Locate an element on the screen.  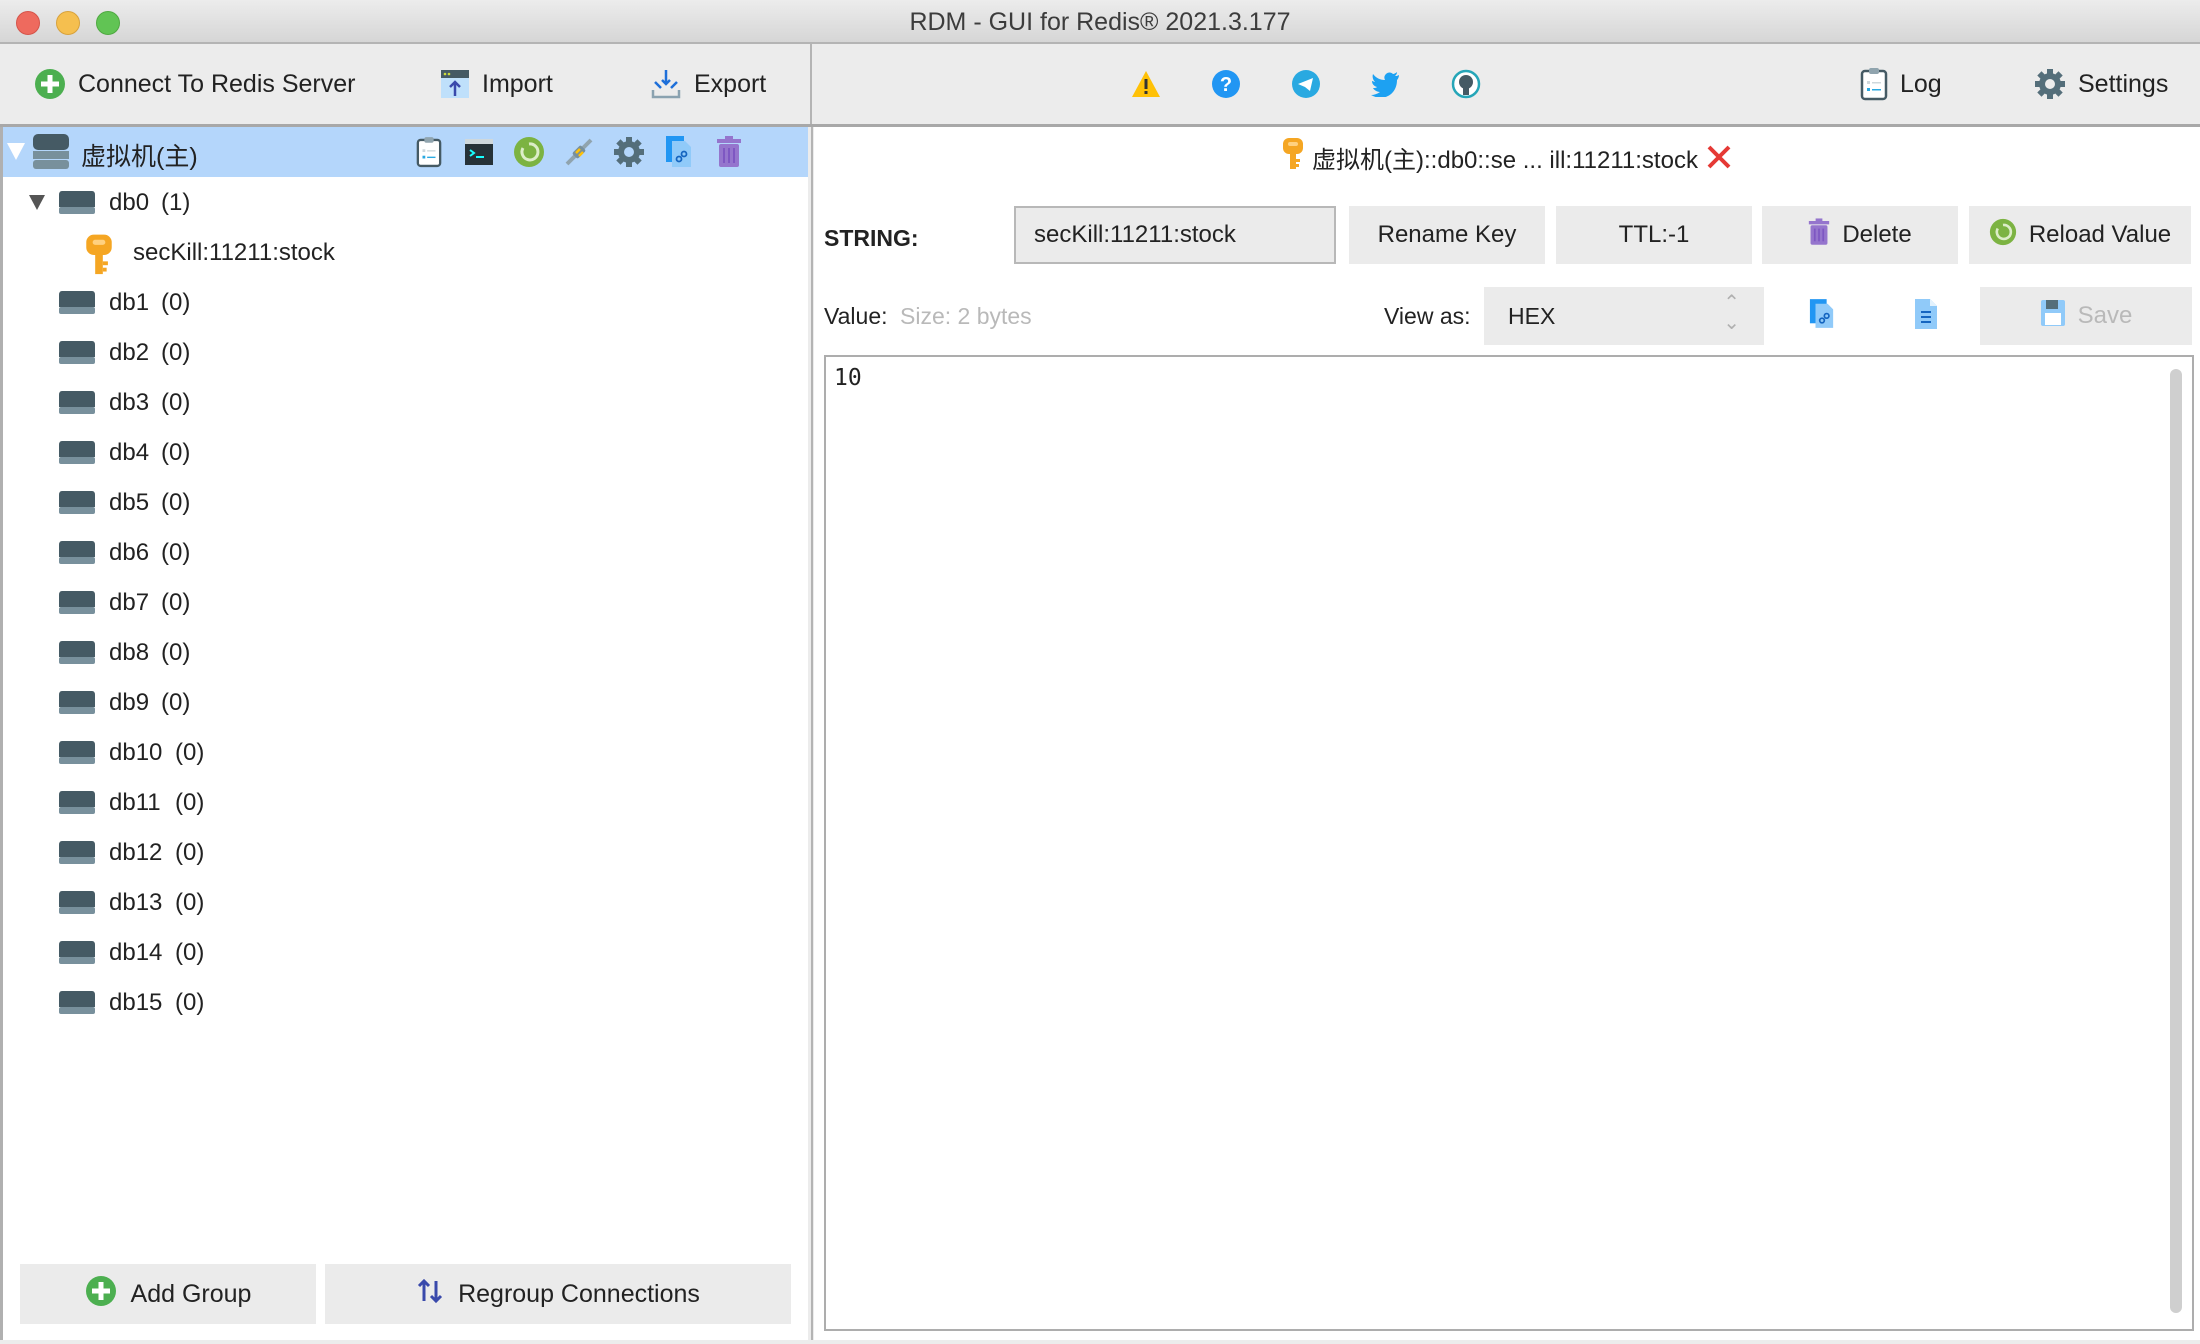
database-label: db6 is located at coordinates (129, 552).